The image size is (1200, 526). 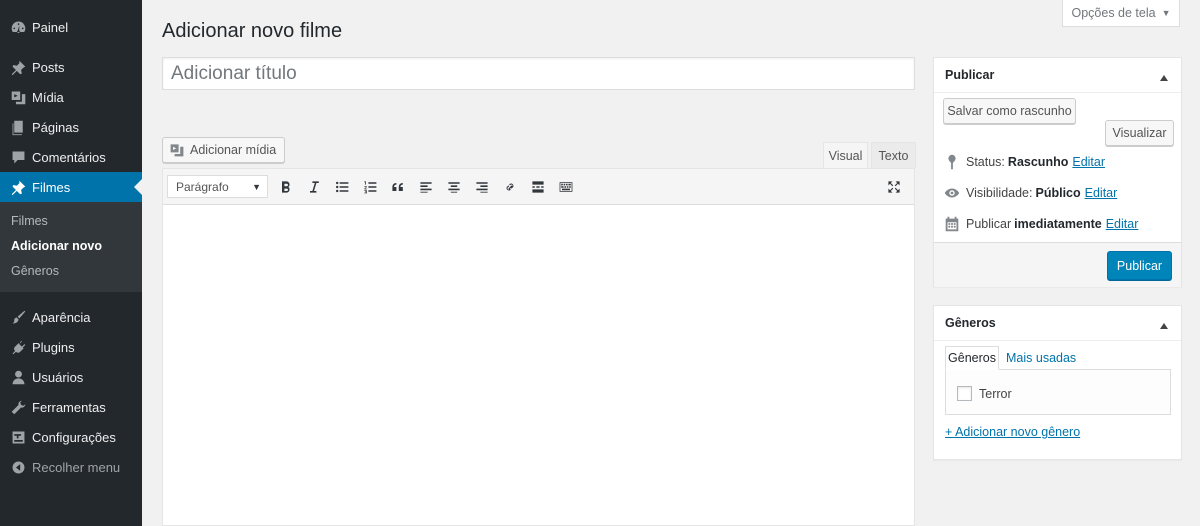 What do you see at coordinates (845, 155) in the screenshot?
I see `tab-visual: Visual` at bounding box center [845, 155].